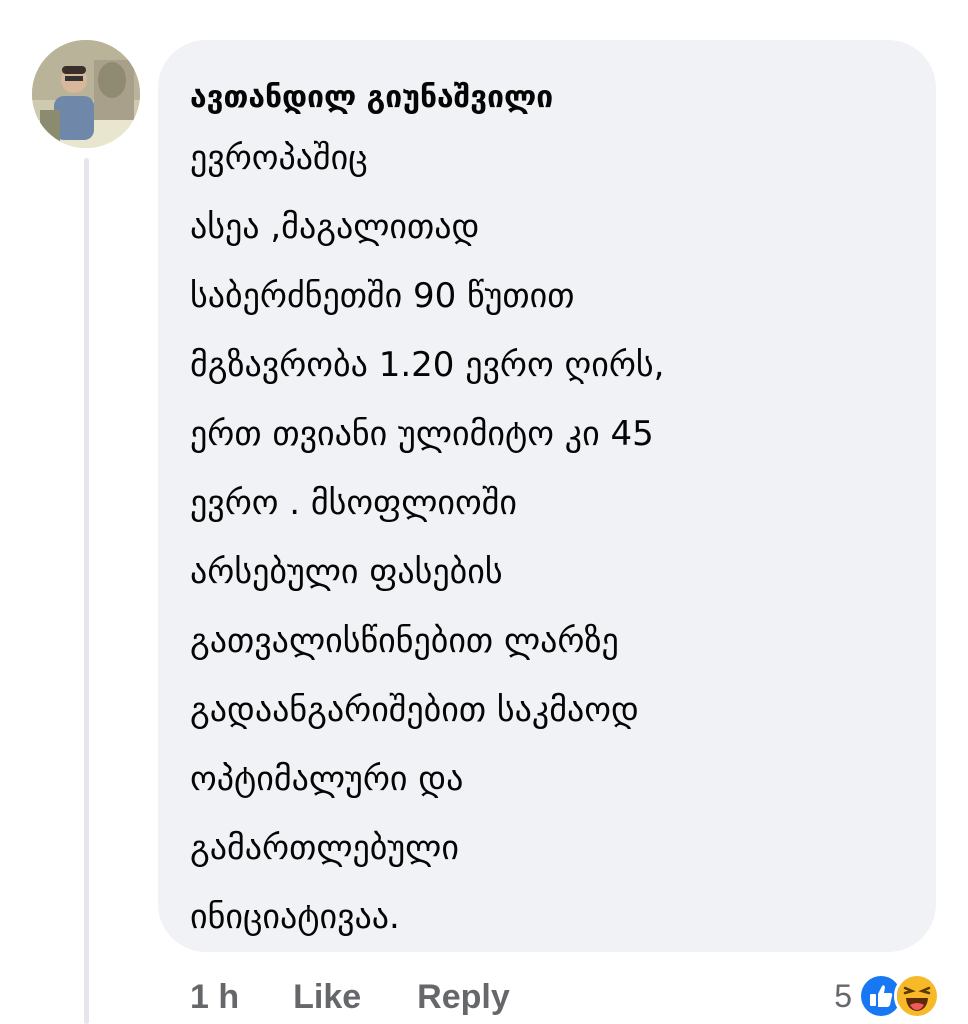 Image resolution: width=968 pixels, height=1024 pixels. Describe the element at coordinates (382, 296) in the screenshot. I see `comment-text-line: საბერძნეთში 90 წუთით` at that location.